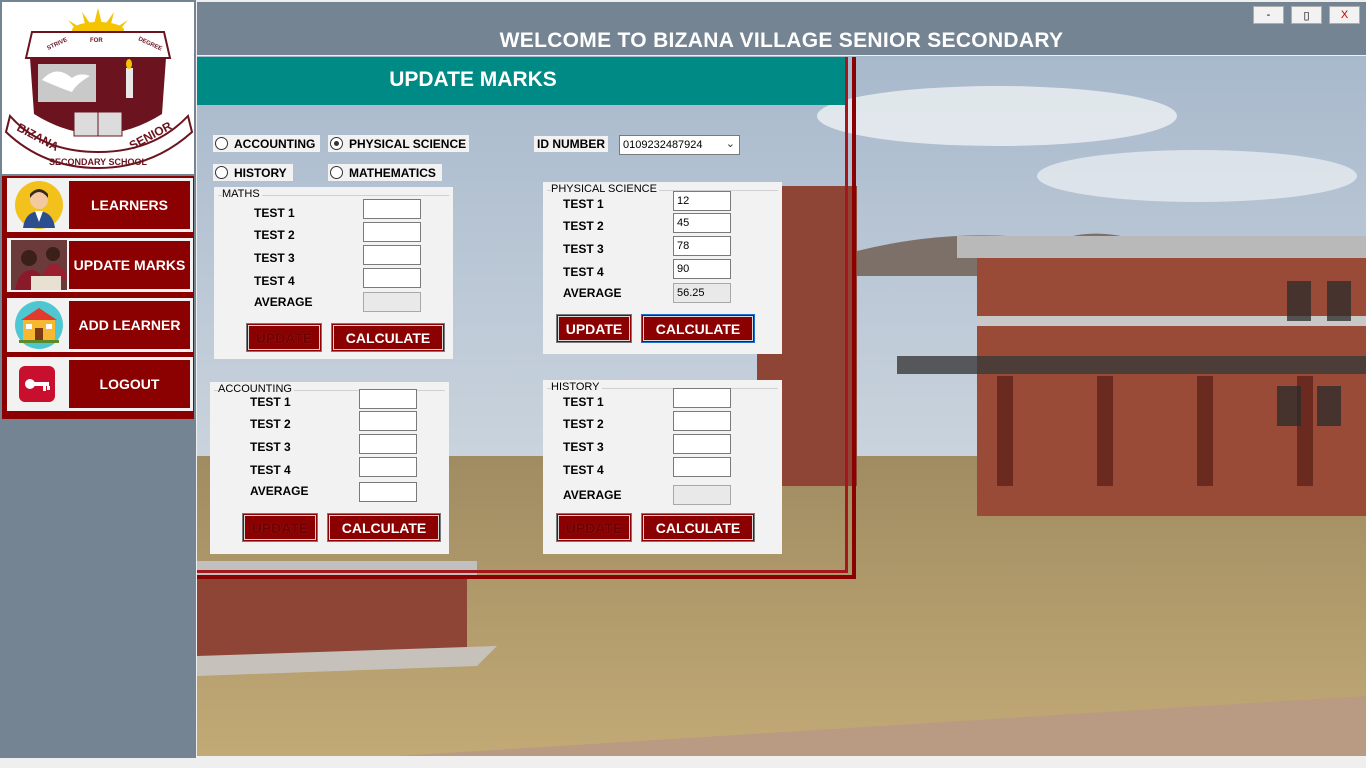 The width and height of the screenshot is (1366, 768). Describe the element at coordinates (388, 421) in the screenshot. I see `accounting-test2-input` at that location.